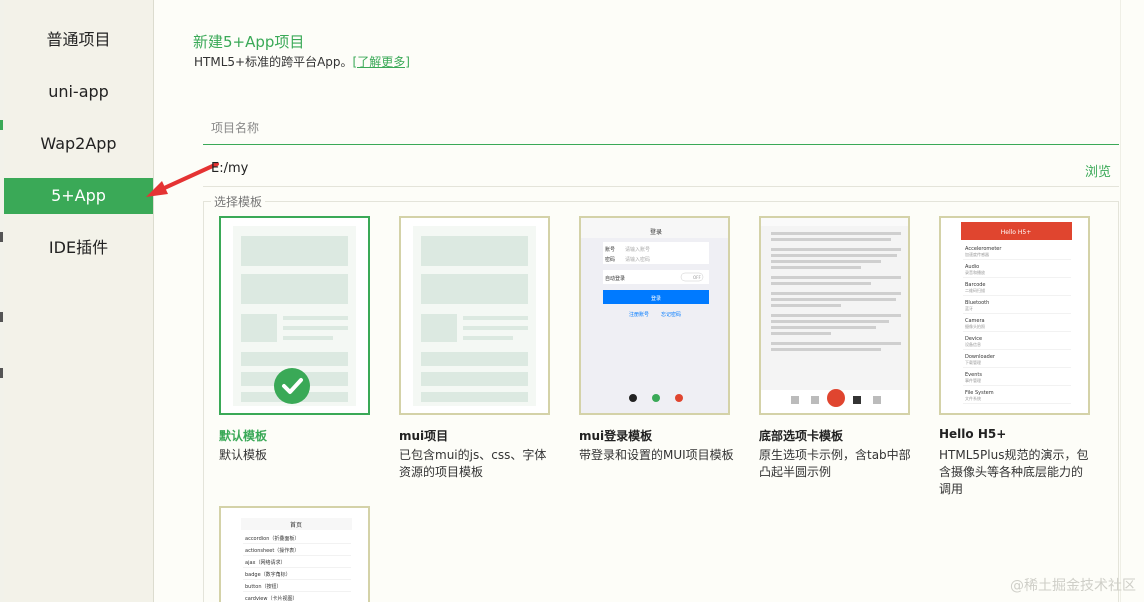 This screenshot has width=1144, height=602. I want to click on list-preview-row: actionsheet（操作表）, so click(272, 550).